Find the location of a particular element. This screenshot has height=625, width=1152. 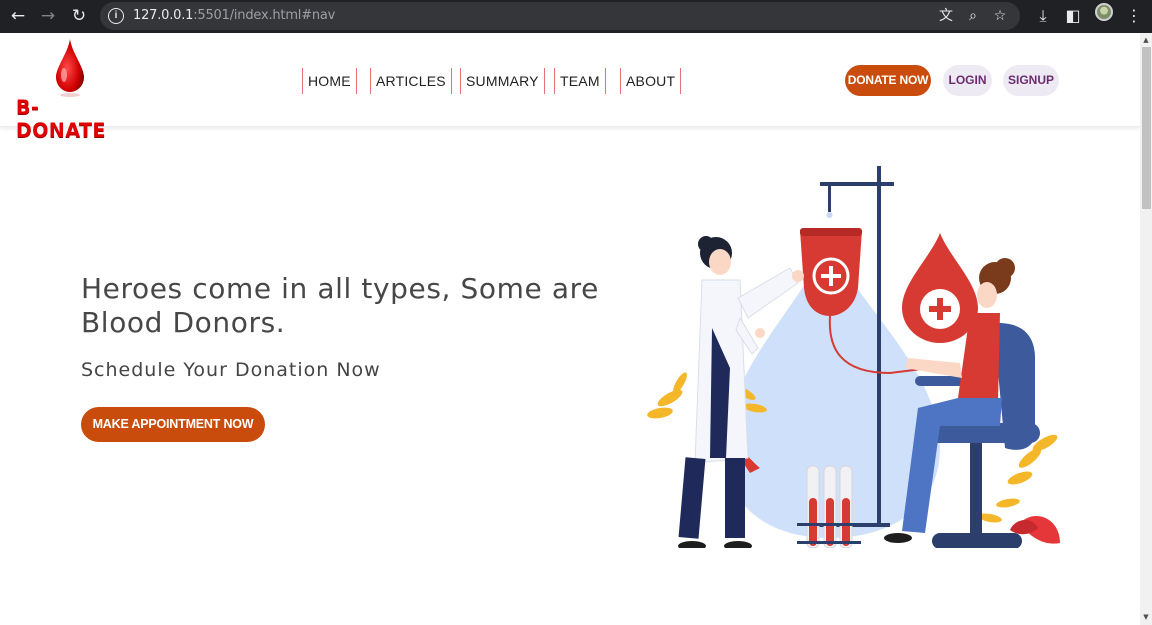

scroll-up-arrow-icon: ▲ is located at coordinates (1146, 40).